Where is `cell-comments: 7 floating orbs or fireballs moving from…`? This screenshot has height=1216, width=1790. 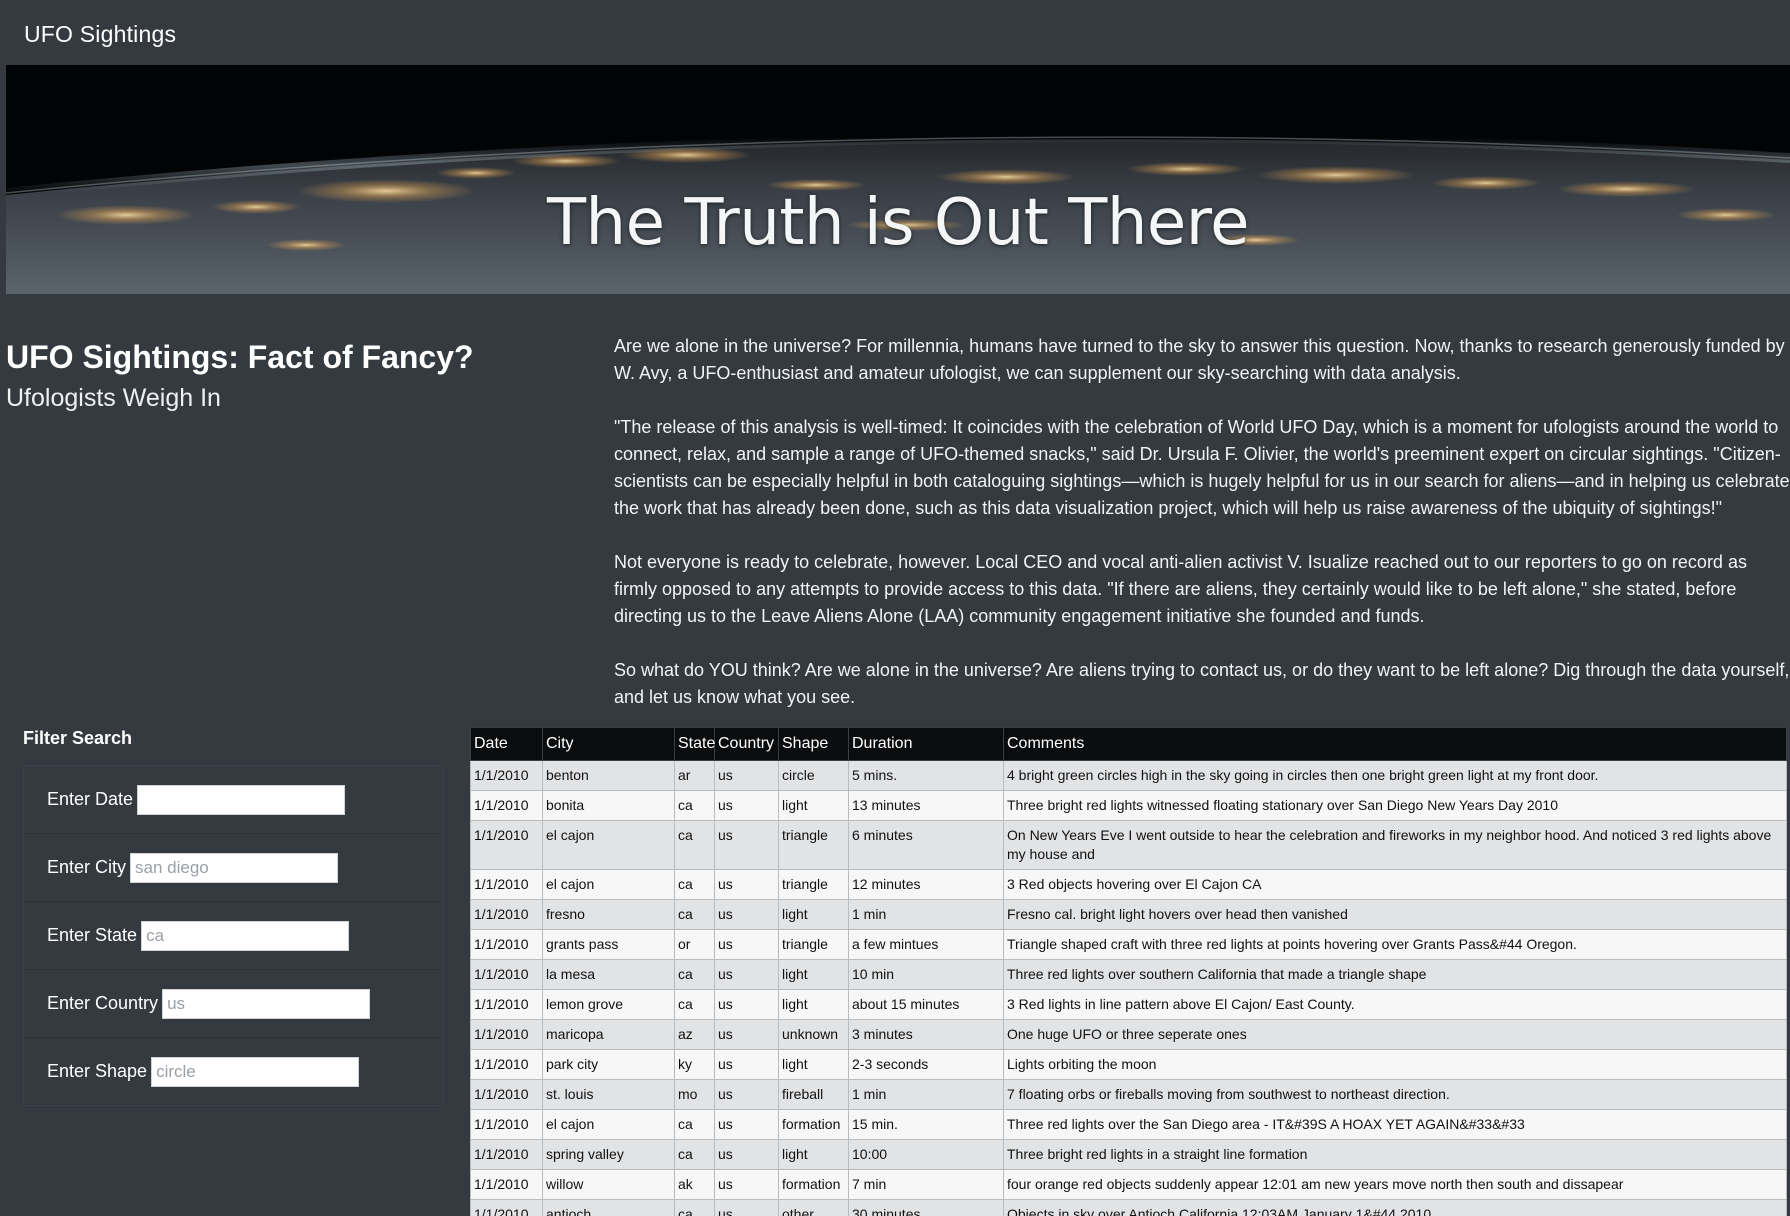
cell-comments: 7 floating orbs or fireballs moving from… is located at coordinates (1395, 1094).